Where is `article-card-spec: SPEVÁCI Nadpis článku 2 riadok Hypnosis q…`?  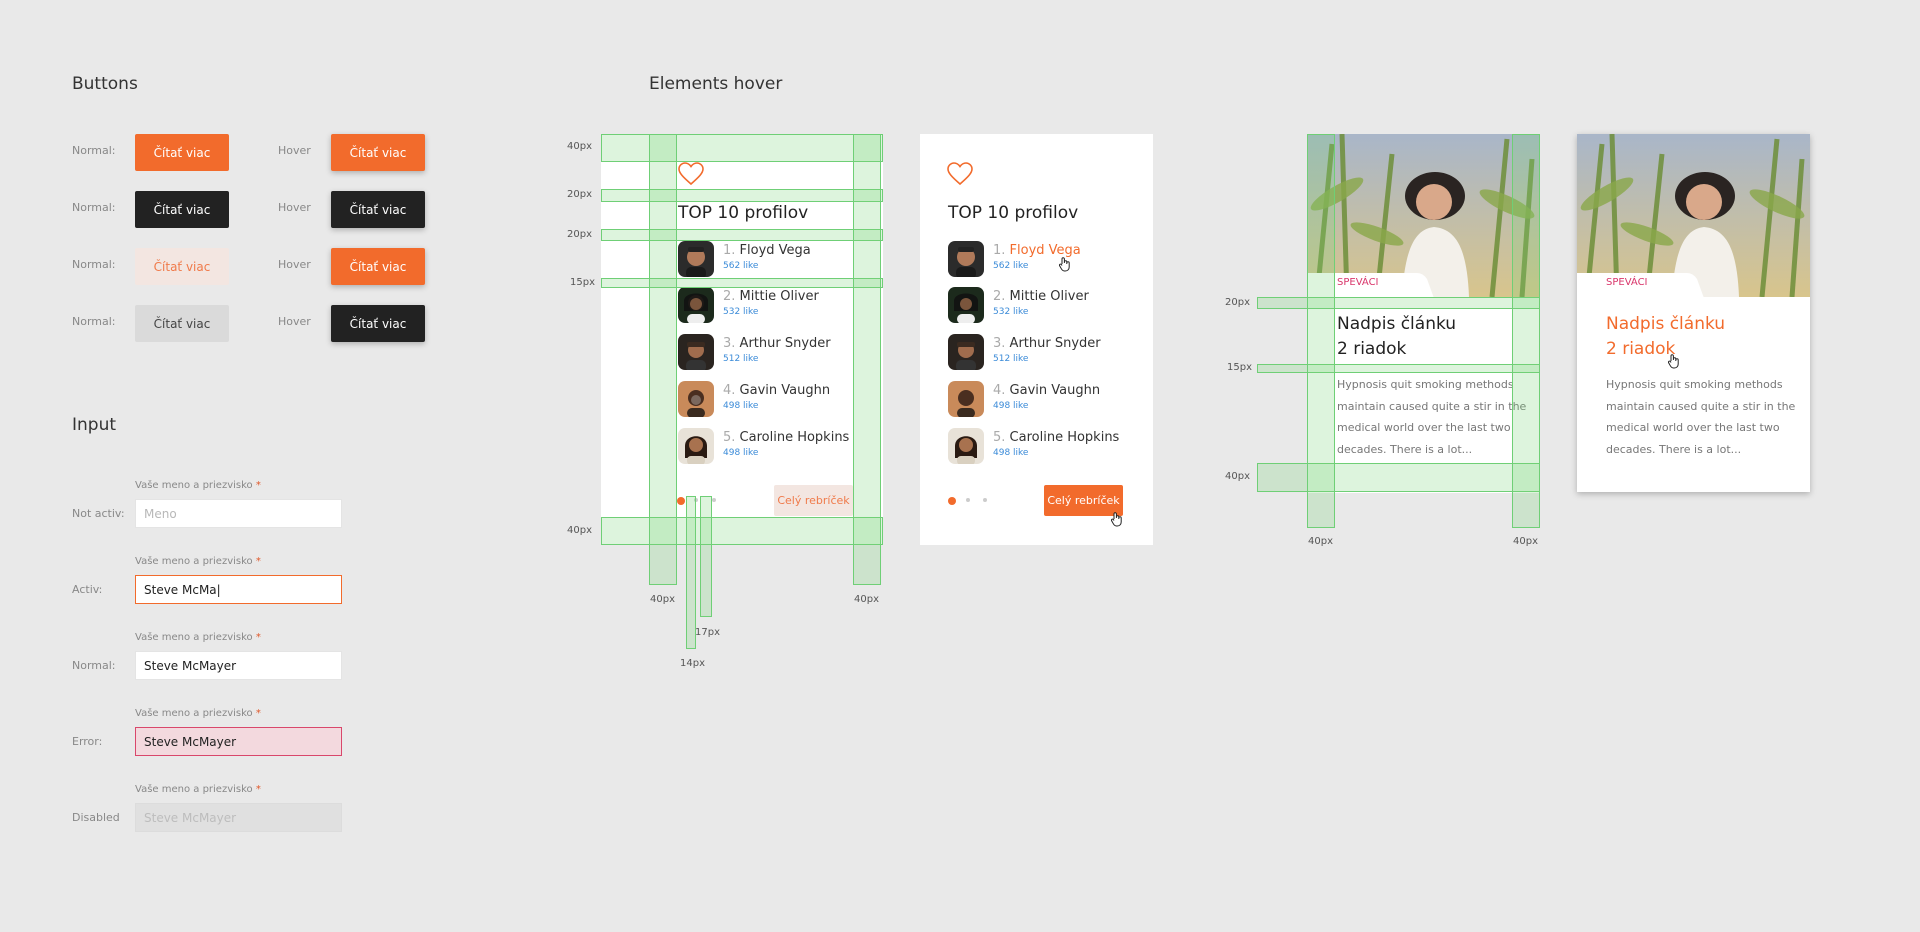 article-card-spec: SPEVÁCI Nadpis článku 2 riadok Hypnosis q… is located at coordinates (1423, 313).